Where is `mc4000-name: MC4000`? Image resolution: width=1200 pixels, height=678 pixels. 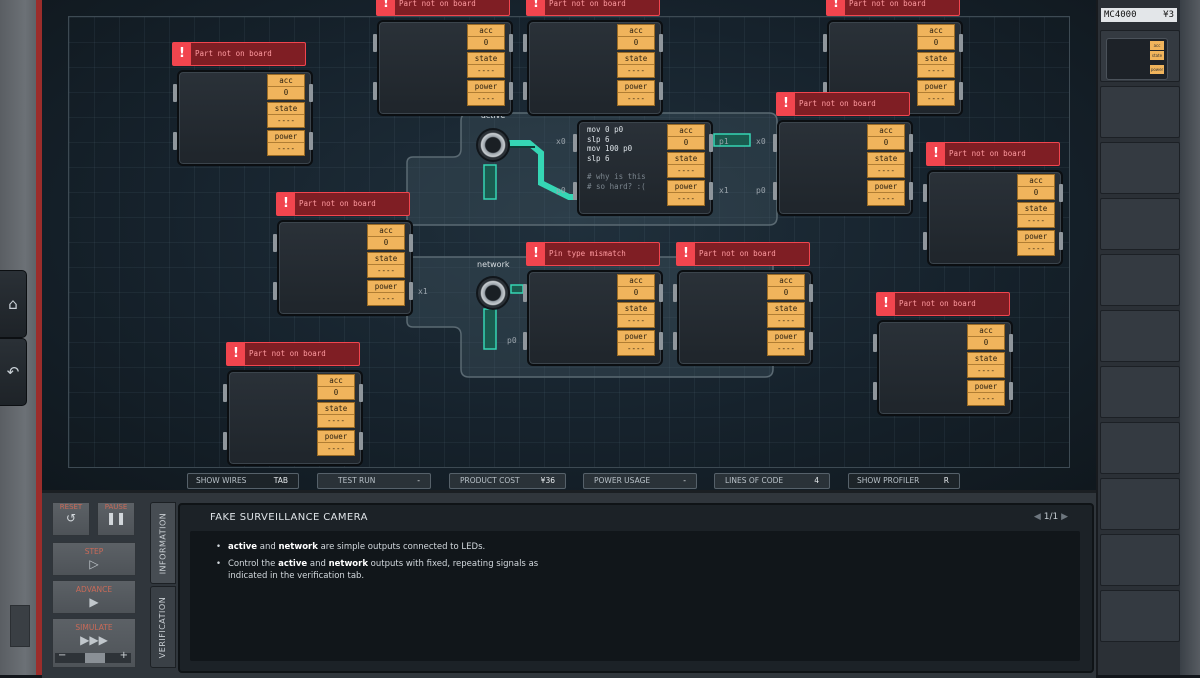 mc4000-name: MC4000 is located at coordinates (1120, 15).